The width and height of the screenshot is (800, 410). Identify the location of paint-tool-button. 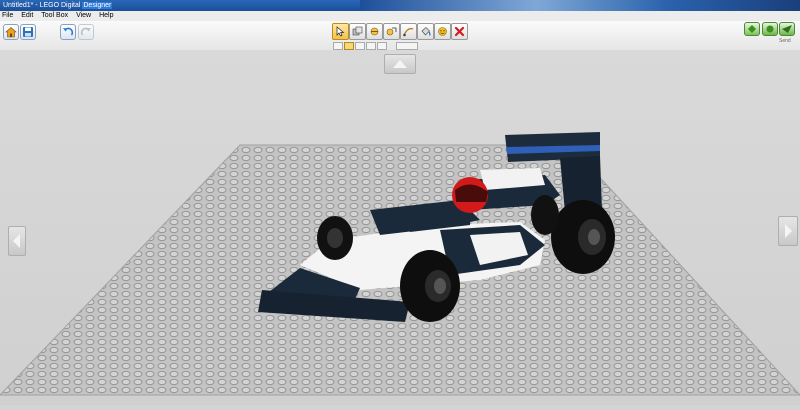
(425, 31).